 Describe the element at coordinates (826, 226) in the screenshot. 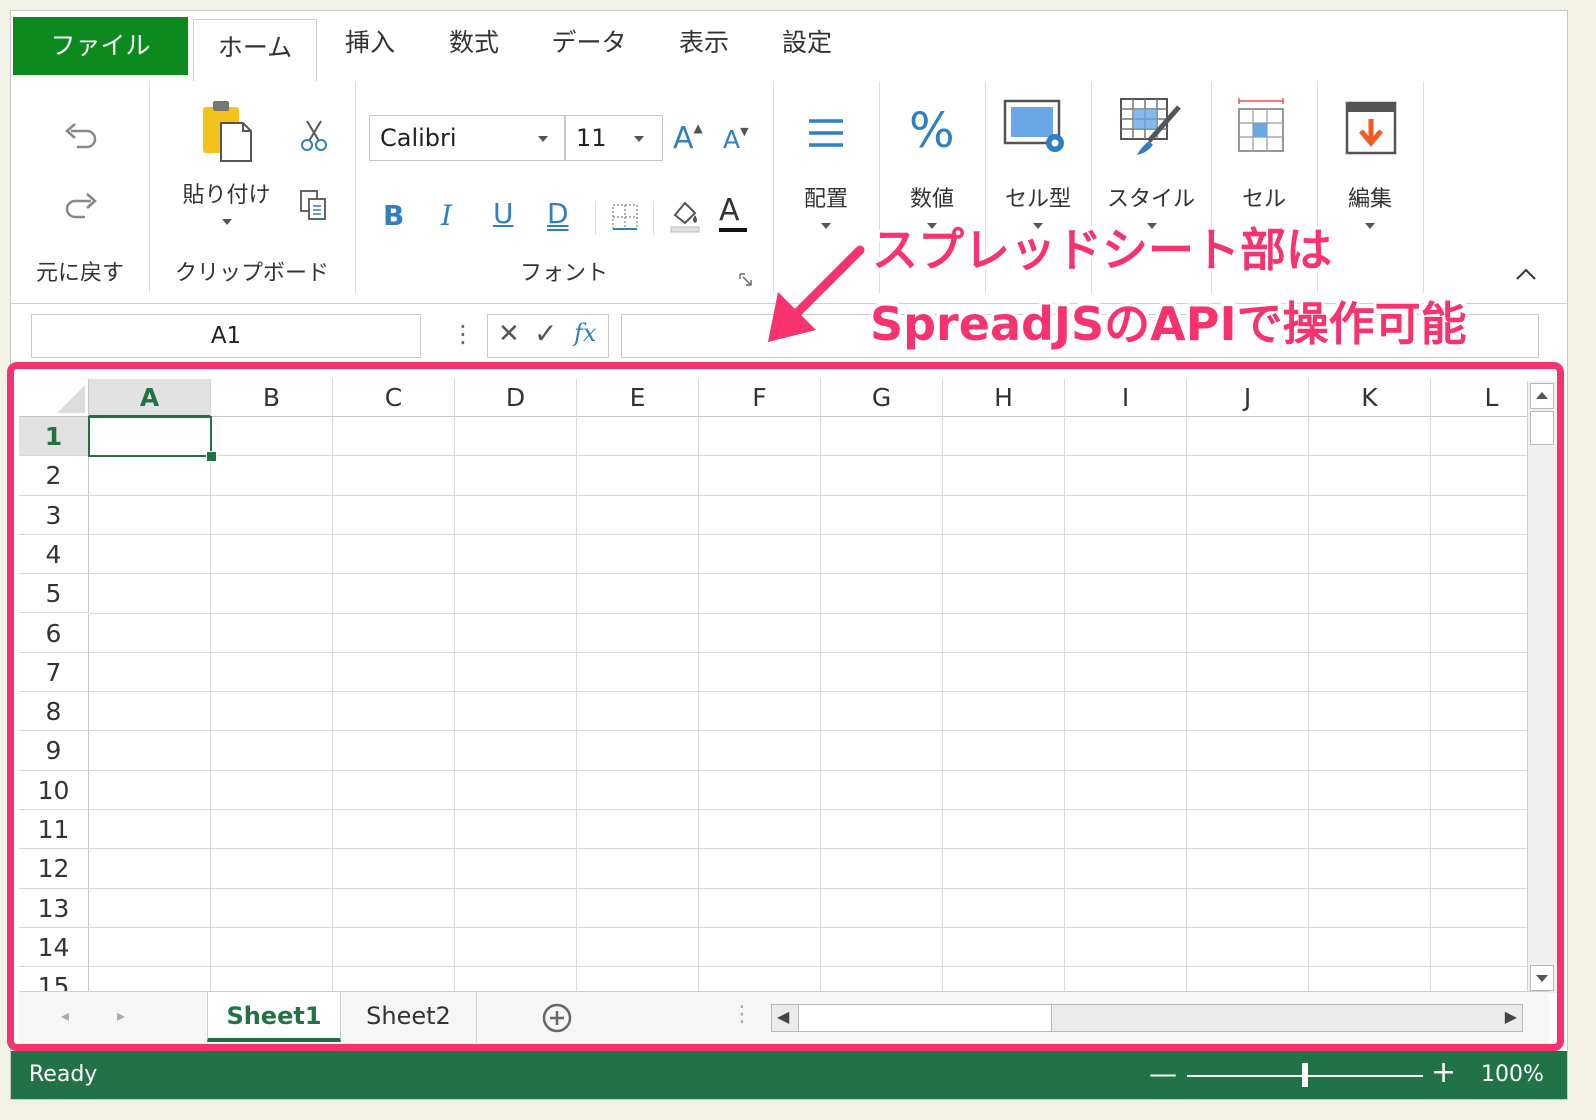

I see `chevron-down-icon` at that location.